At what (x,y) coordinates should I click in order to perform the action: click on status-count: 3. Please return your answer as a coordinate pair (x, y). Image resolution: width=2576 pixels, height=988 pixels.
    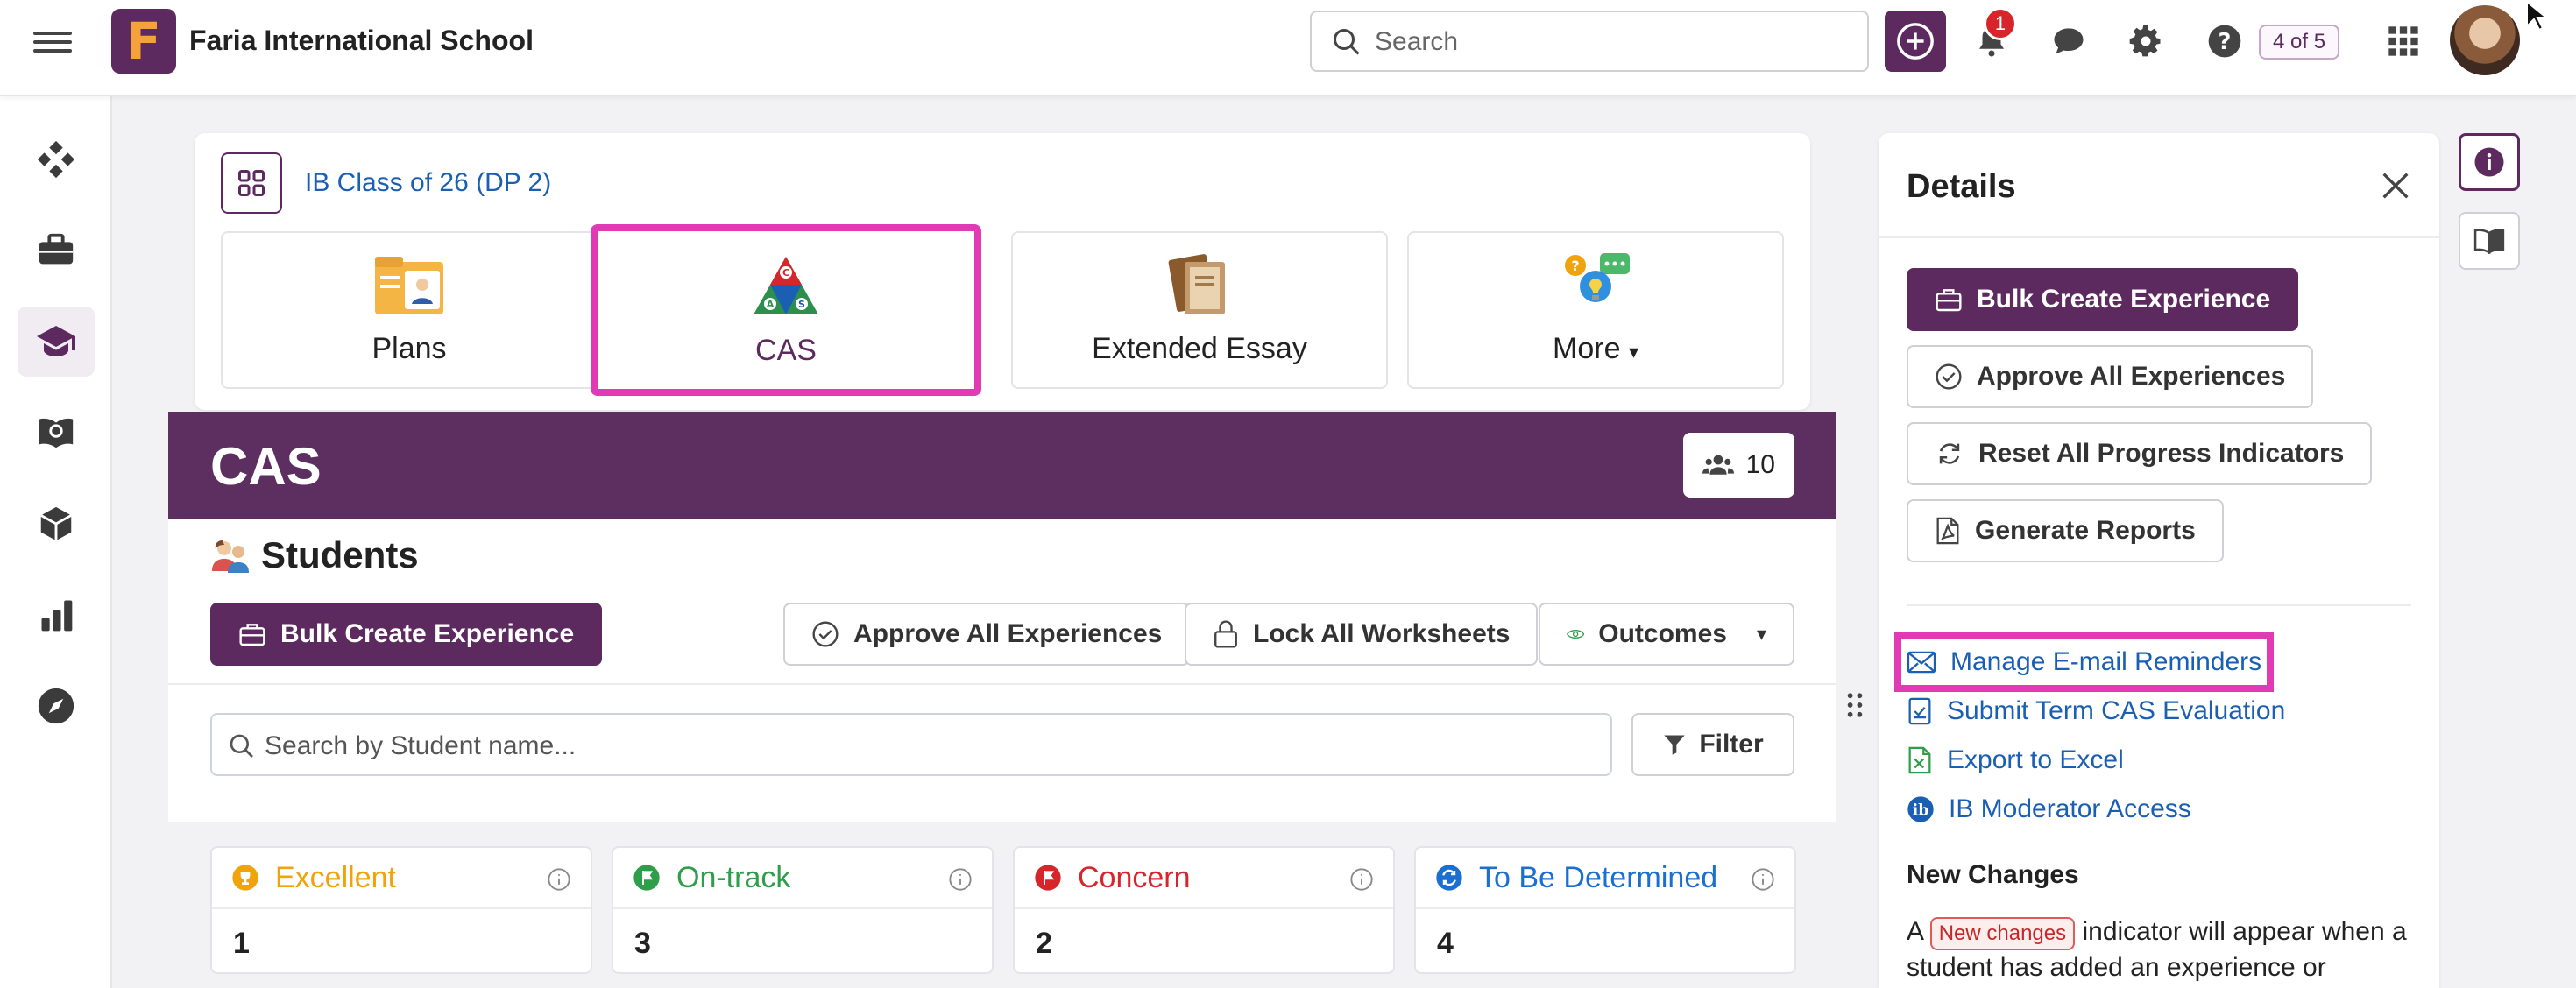
    Looking at the image, I should click on (642, 943).